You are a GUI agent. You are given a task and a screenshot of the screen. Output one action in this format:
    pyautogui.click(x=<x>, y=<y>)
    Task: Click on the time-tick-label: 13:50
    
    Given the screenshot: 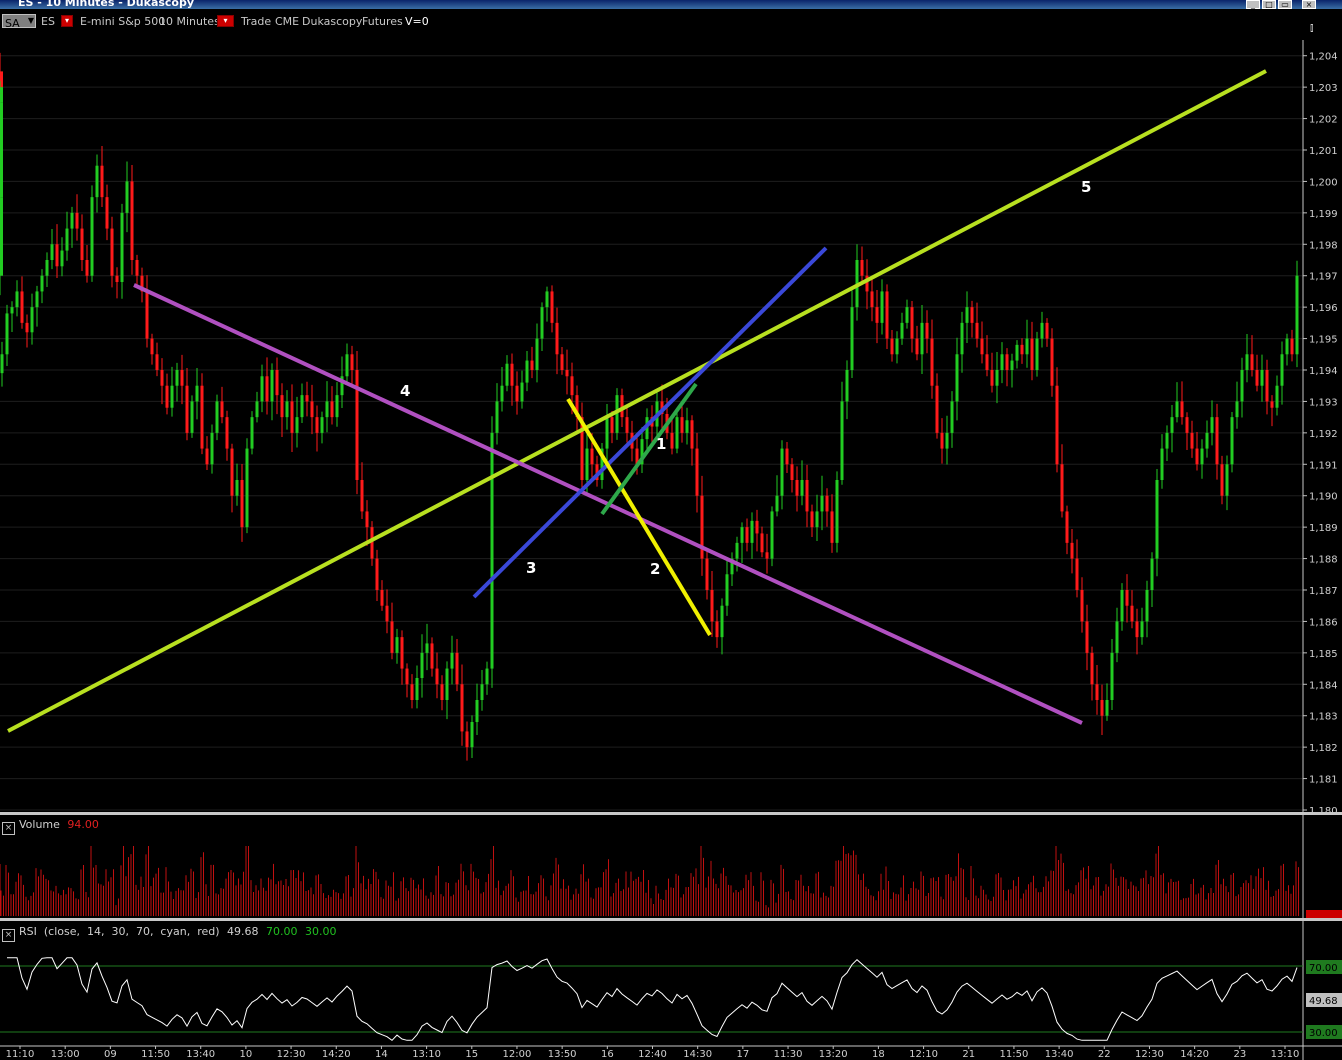 What is the action you would take?
    pyautogui.click(x=562, y=1054)
    